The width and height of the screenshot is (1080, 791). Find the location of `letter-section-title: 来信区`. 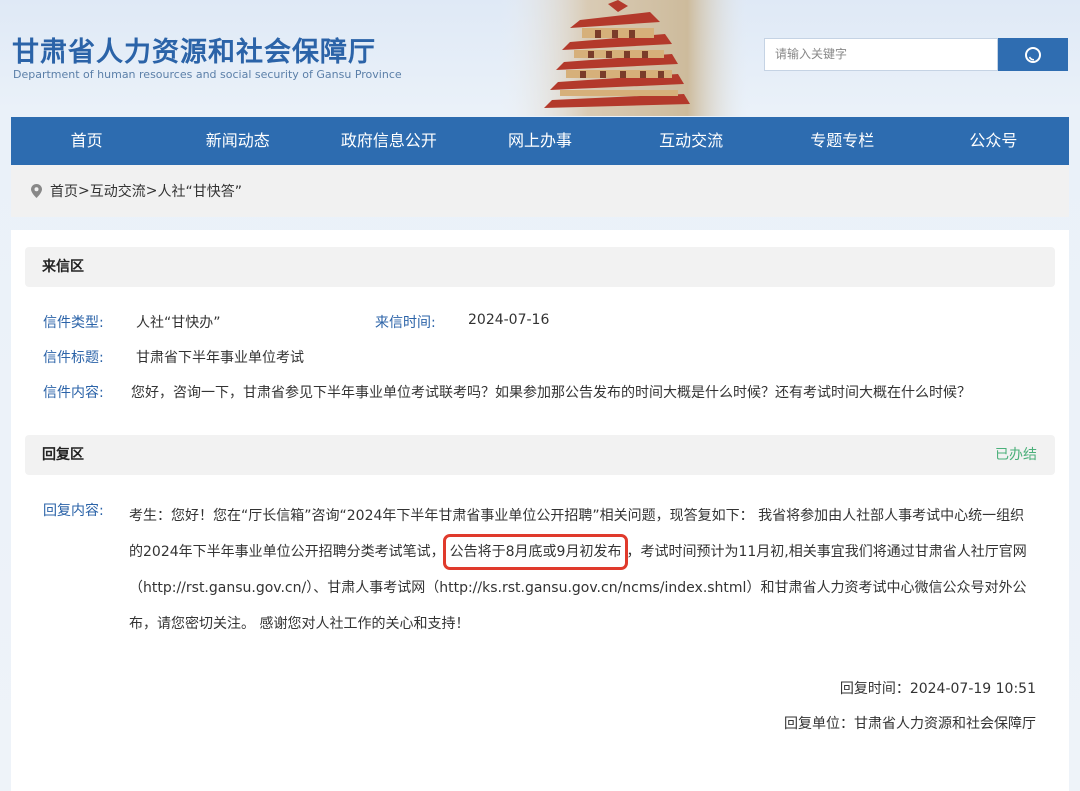

letter-section-title: 来信区 is located at coordinates (63, 267).